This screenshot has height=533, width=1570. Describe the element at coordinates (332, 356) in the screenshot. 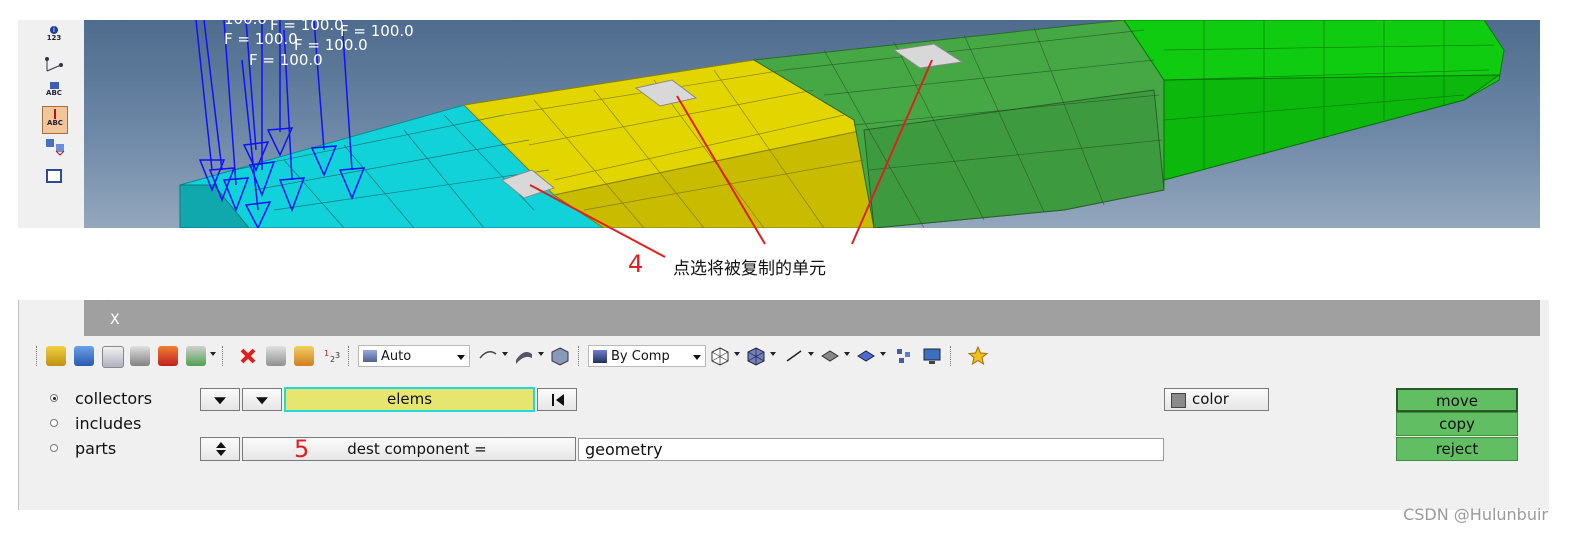

I see `renumber-icon: 123` at that location.